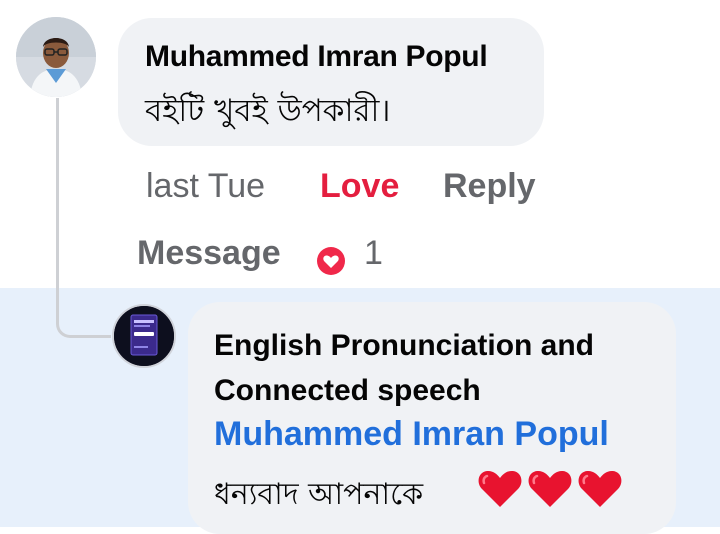 The height and width of the screenshot is (534, 720). Describe the element at coordinates (316, 57) in the screenshot. I see `comment-author-name: Muhammed Imran Popul` at that location.